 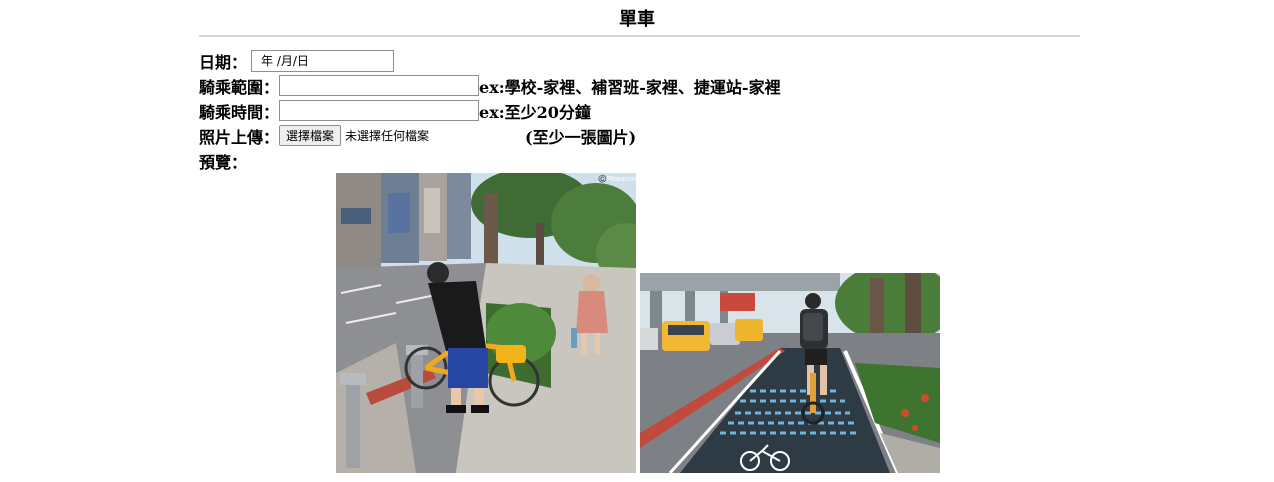 What do you see at coordinates (239, 112) in the screenshot?
I see `time-label: 騎乘時間：` at bounding box center [239, 112].